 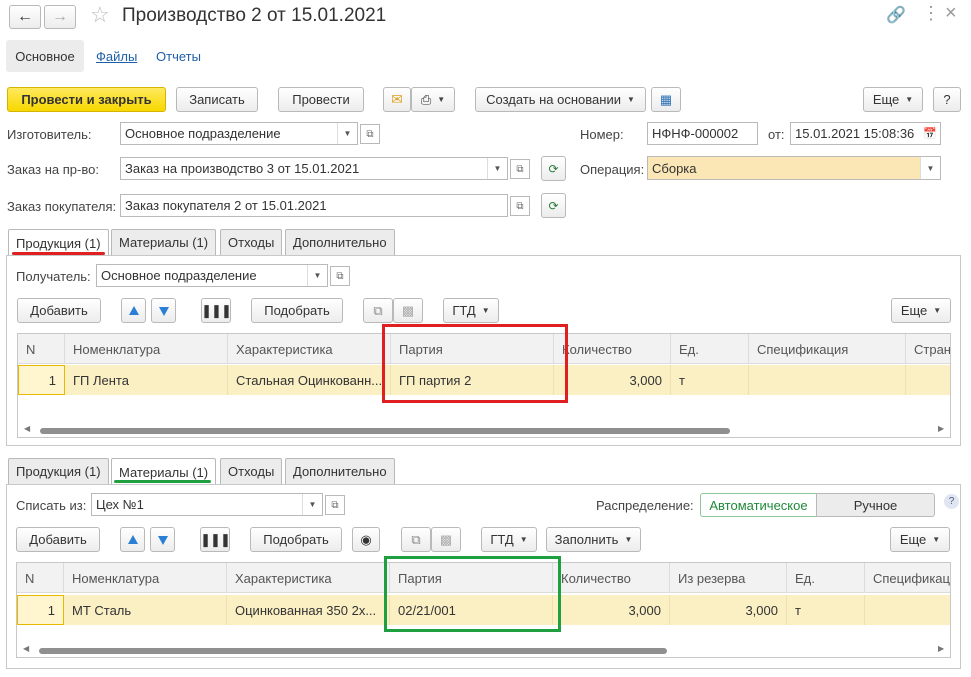 What do you see at coordinates (666, 99) in the screenshot?
I see `structure-button: ▦` at bounding box center [666, 99].